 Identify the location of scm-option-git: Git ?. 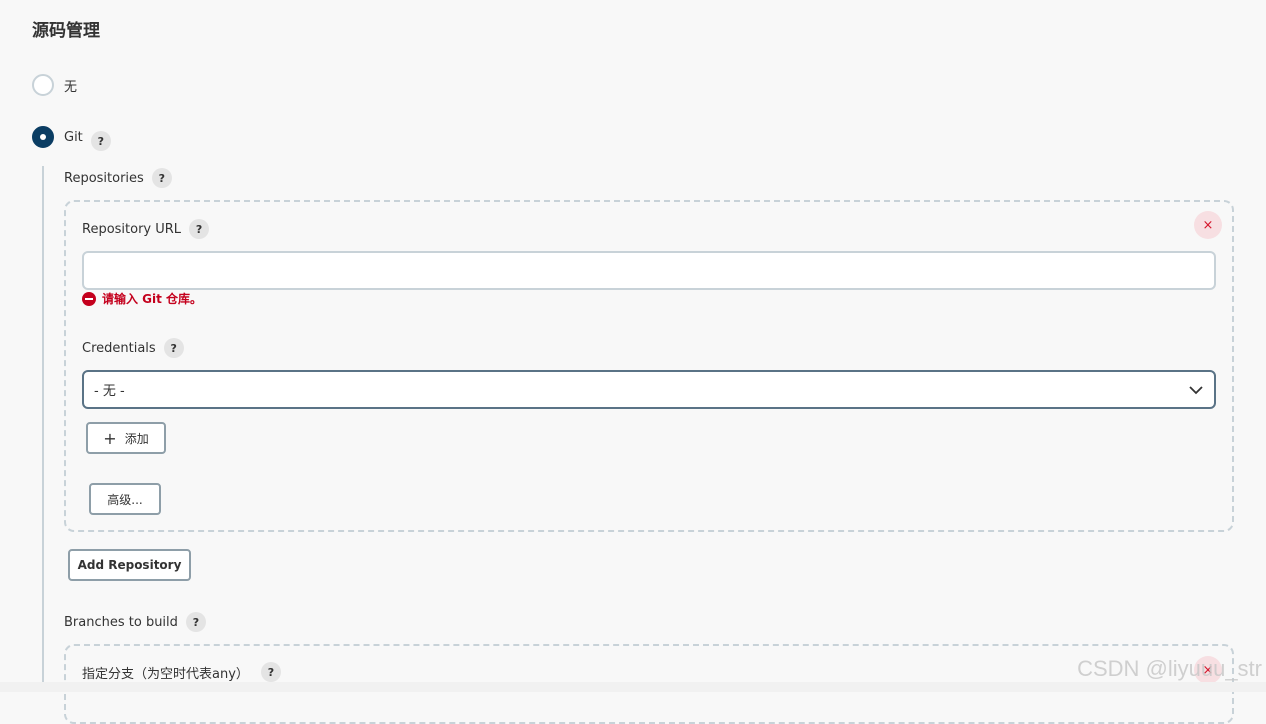
(71, 137).